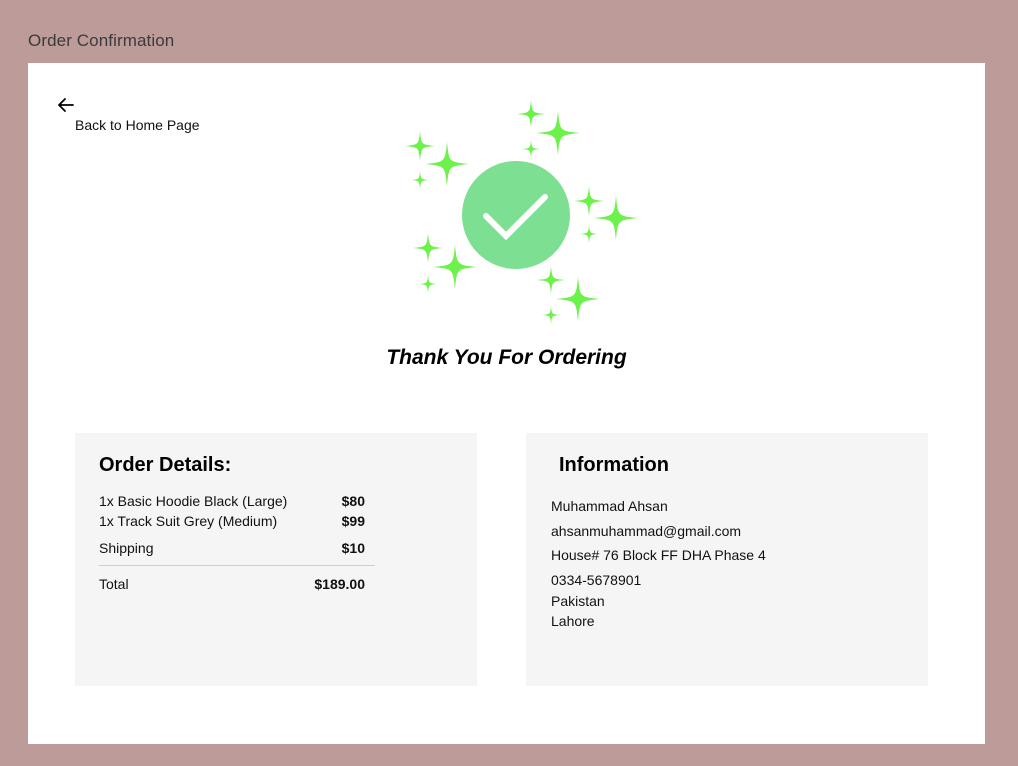 The image size is (1018, 766). Describe the element at coordinates (516, 215) in the screenshot. I see `checkmark-circle-icon` at that location.